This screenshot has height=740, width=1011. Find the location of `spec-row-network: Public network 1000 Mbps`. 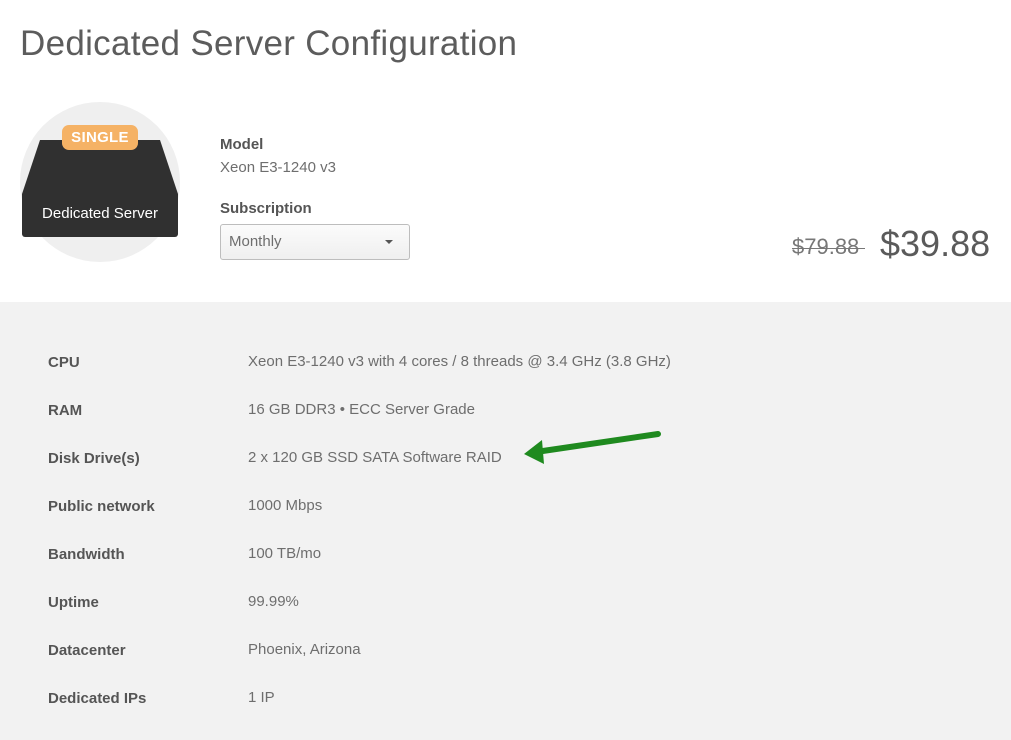

spec-row-network: Public network 1000 Mbps is located at coordinates (505, 509).